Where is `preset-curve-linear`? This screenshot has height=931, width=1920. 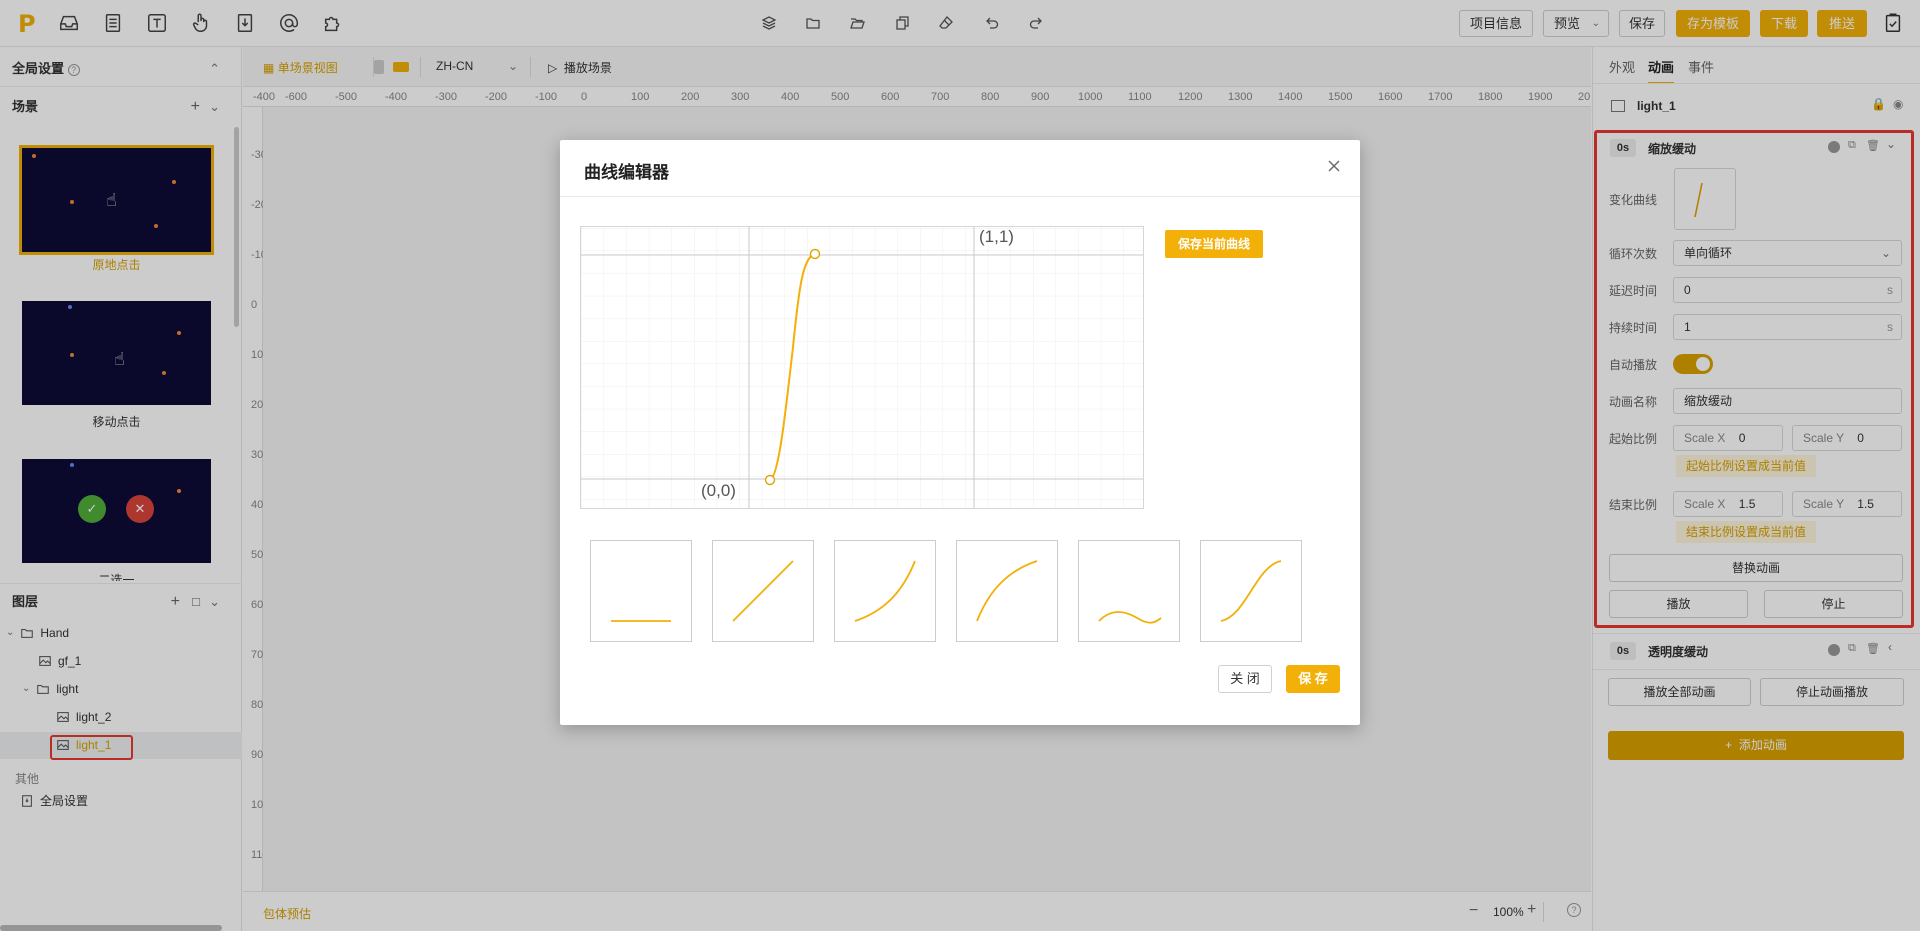
preset-curve-linear is located at coordinates (763, 591).